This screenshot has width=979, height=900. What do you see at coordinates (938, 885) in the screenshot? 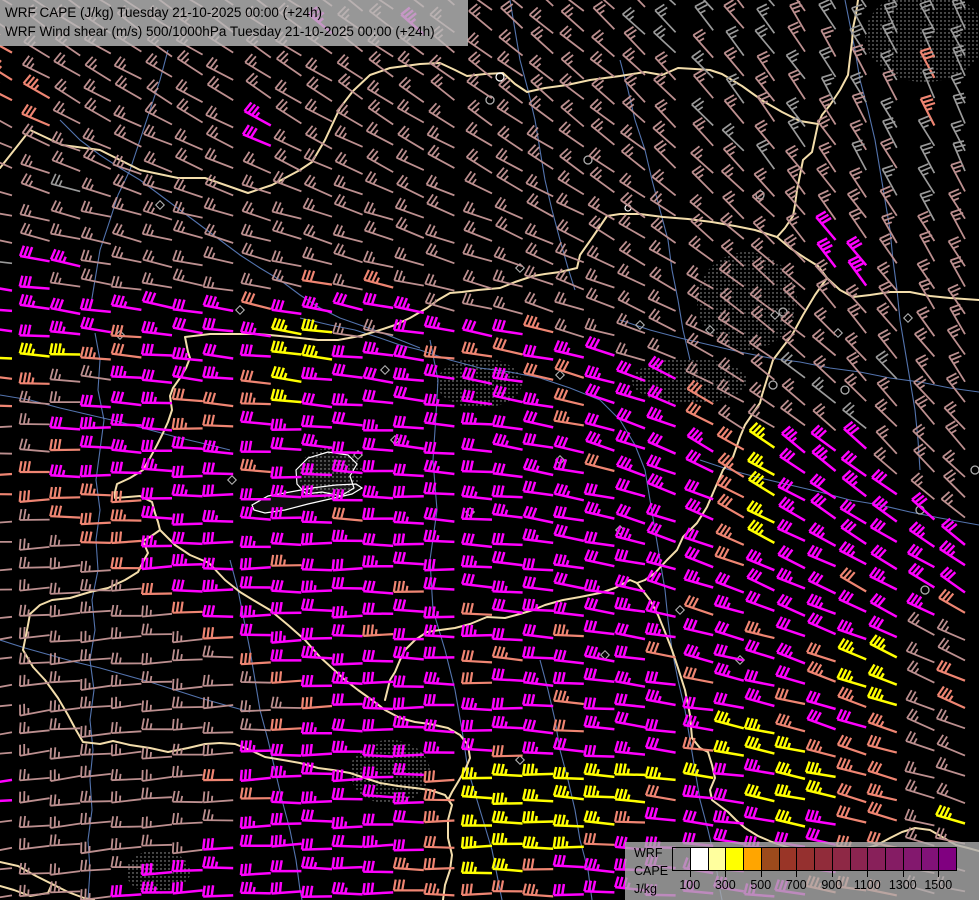
I see `legend-tick-label: 1500` at bounding box center [938, 885].